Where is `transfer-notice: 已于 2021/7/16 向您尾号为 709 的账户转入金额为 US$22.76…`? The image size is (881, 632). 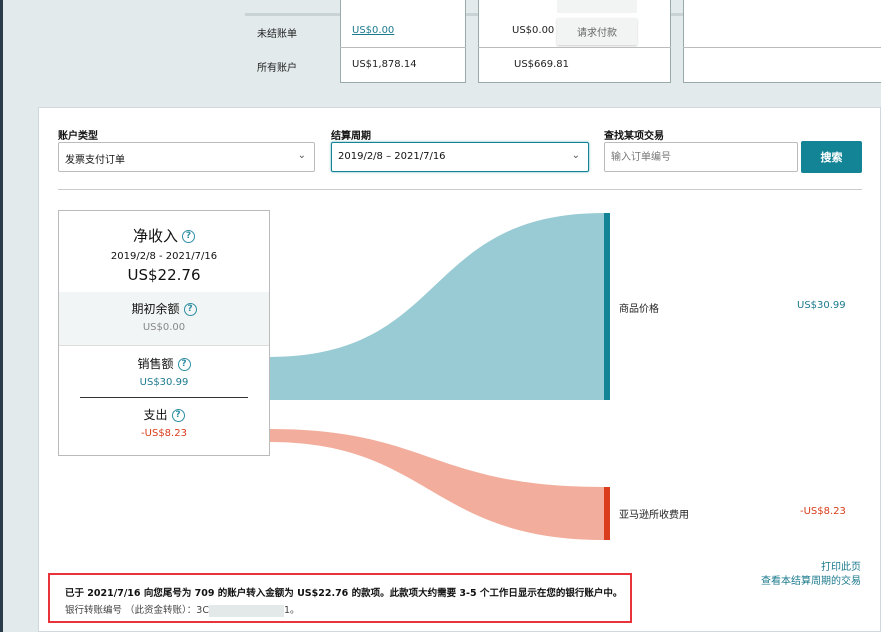
transfer-notice: 已于 2021/7/16 向您尾号为 709 的账户转入金额为 US$22.76… is located at coordinates (340, 598).